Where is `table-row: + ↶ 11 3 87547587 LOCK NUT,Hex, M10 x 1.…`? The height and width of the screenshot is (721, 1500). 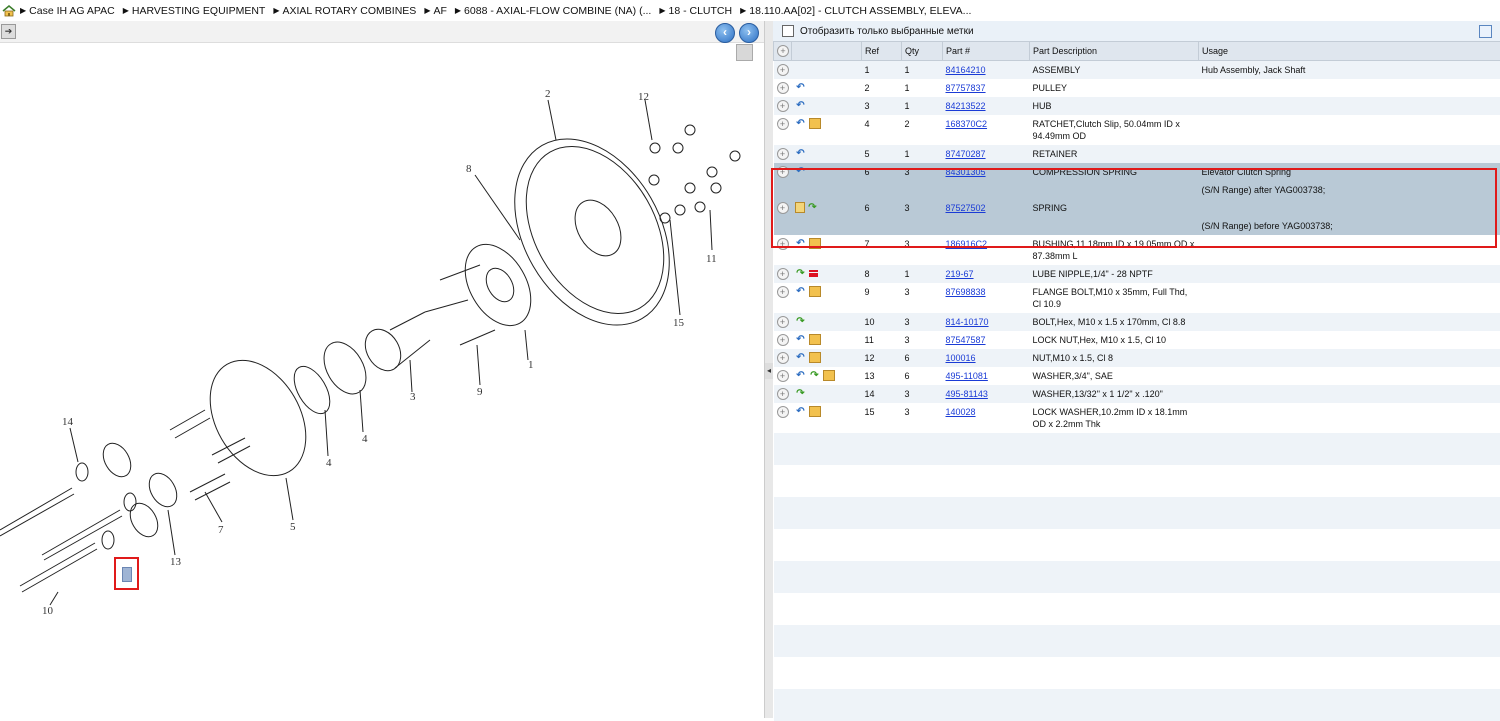
table-row: + ↶ 11 3 87547587 LOCK NUT,Hex, M10 x 1.… is located at coordinates (1137, 340).